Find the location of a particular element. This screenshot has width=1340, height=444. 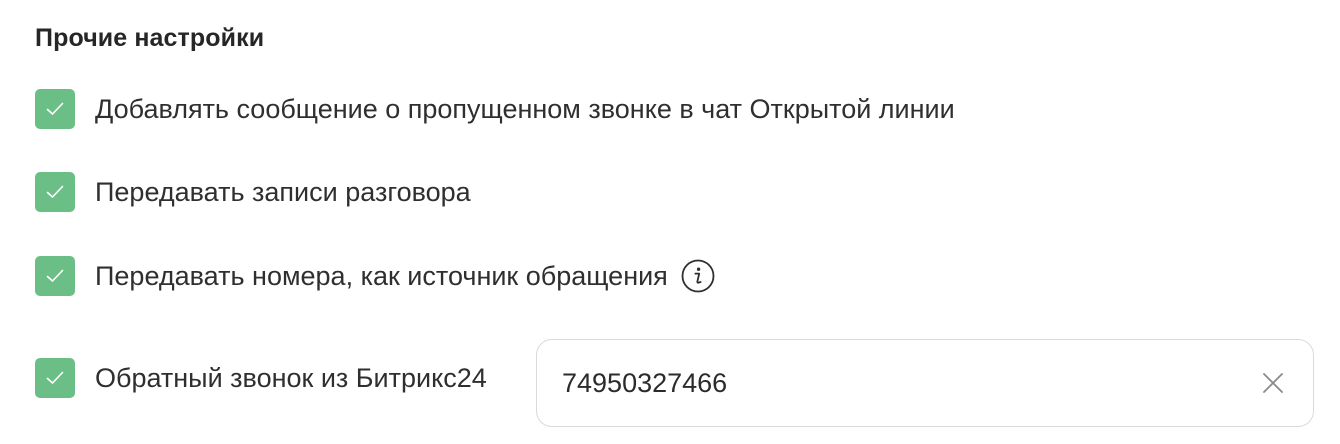

callback-bitrix-label: Обратный звонок из Битрикс24 is located at coordinates (291, 377).